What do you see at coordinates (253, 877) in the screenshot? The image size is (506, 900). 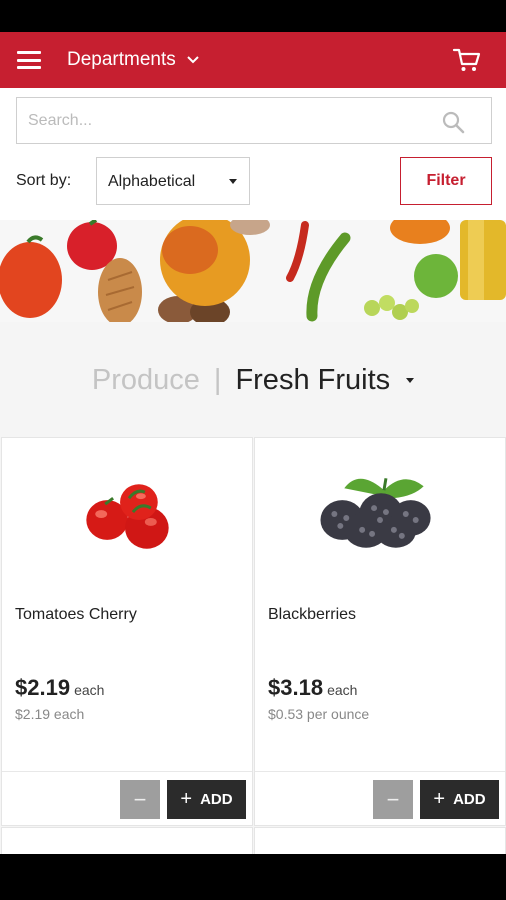 I see `system-nav-bar` at bounding box center [253, 877].